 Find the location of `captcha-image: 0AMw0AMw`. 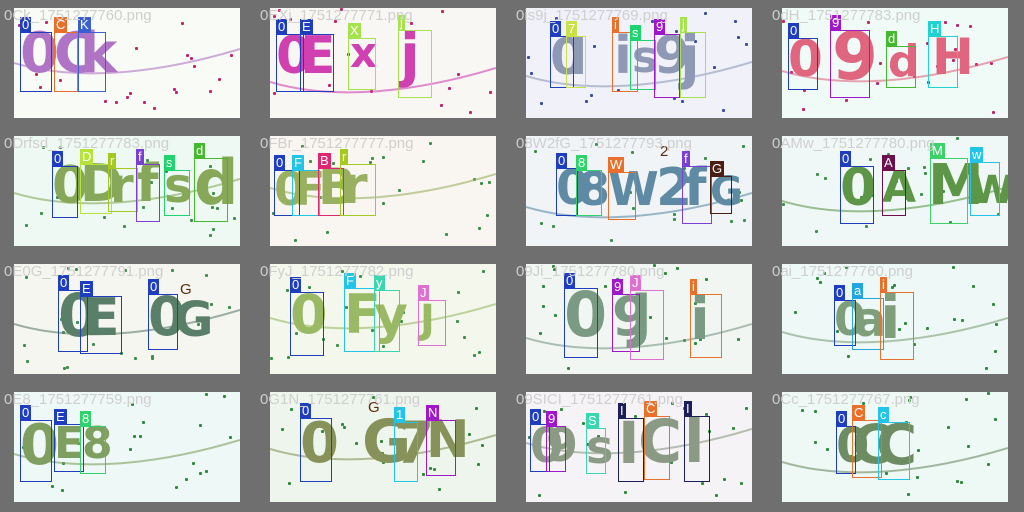

captcha-image: 0AMw0AMw is located at coordinates (895, 191).